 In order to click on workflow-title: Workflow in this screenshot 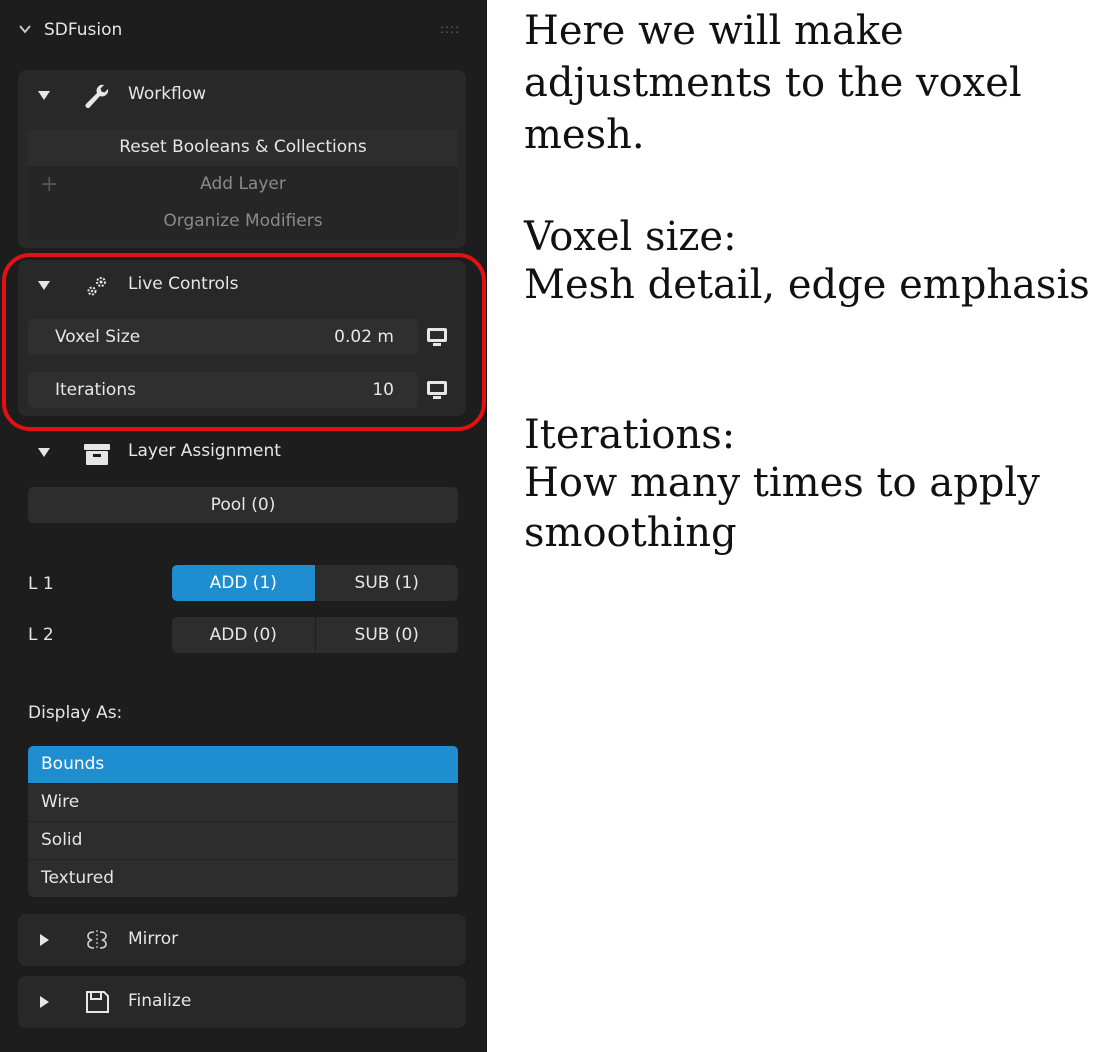, I will do `click(167, 94)`.